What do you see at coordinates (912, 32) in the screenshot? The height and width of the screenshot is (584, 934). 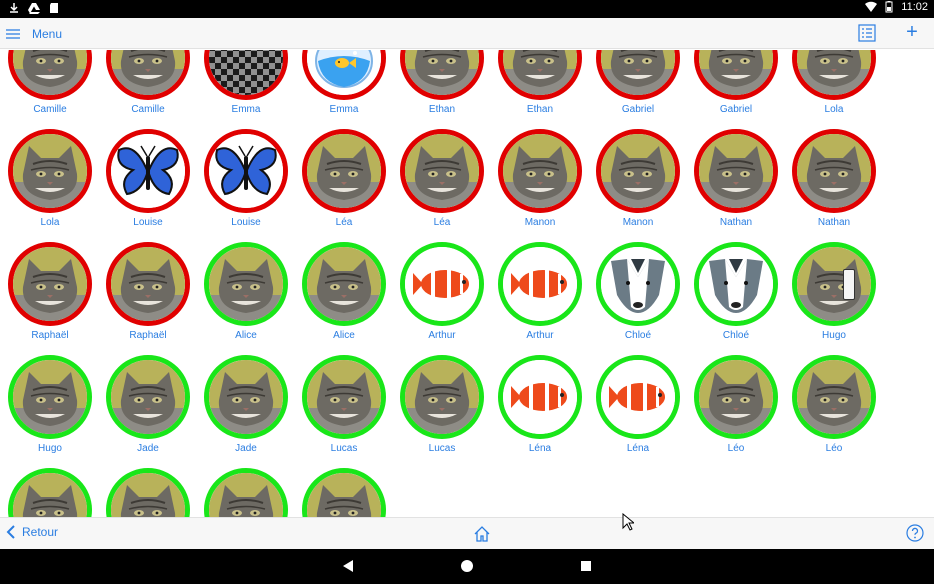 I see `add-icon: +` at bounding box center [912, 32].